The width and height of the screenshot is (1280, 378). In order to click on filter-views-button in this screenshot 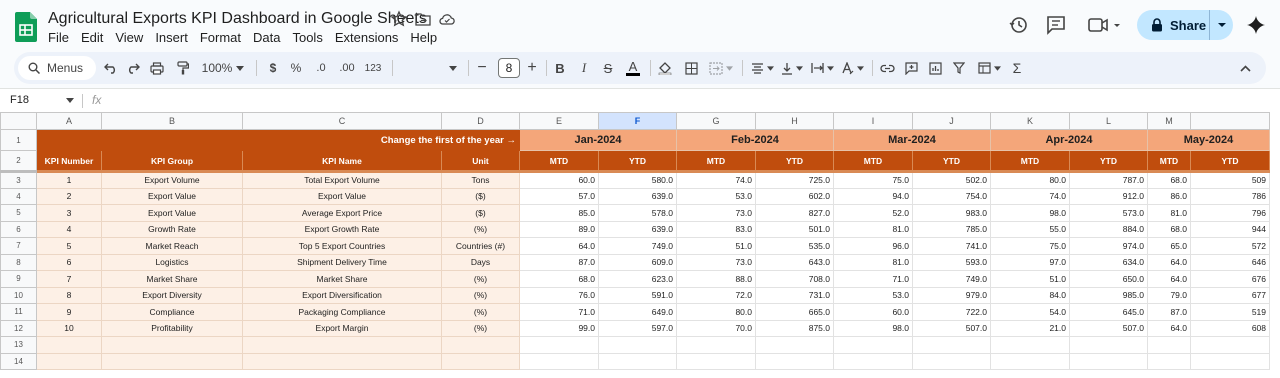, I will do `click(989, 68)`.